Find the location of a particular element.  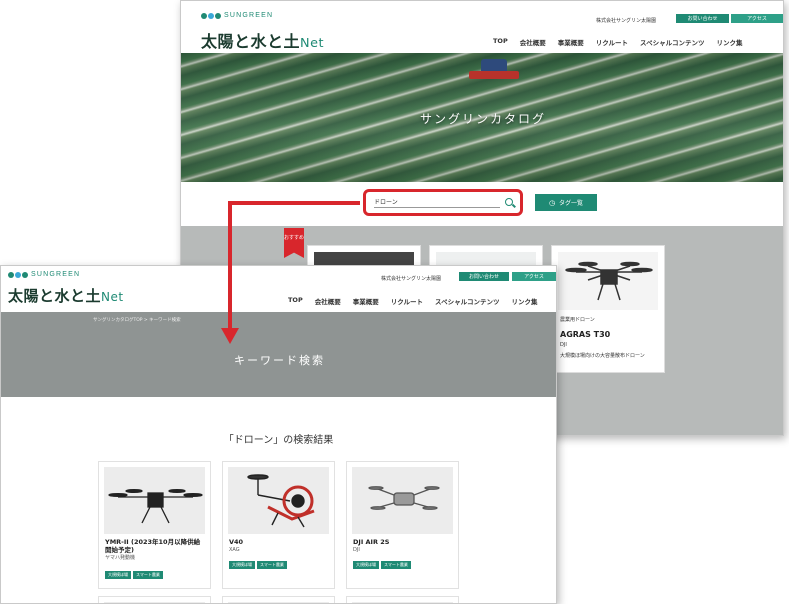

search-box-highlight is located at coordinates (443, 202).